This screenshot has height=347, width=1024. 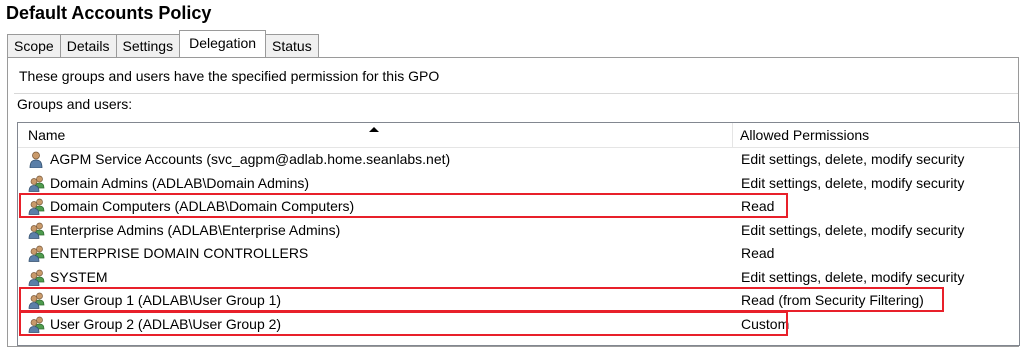 I want to click on item-name: ENTERPRISE DOMAIN CONTROLLERS, so click(x=179, y=253).